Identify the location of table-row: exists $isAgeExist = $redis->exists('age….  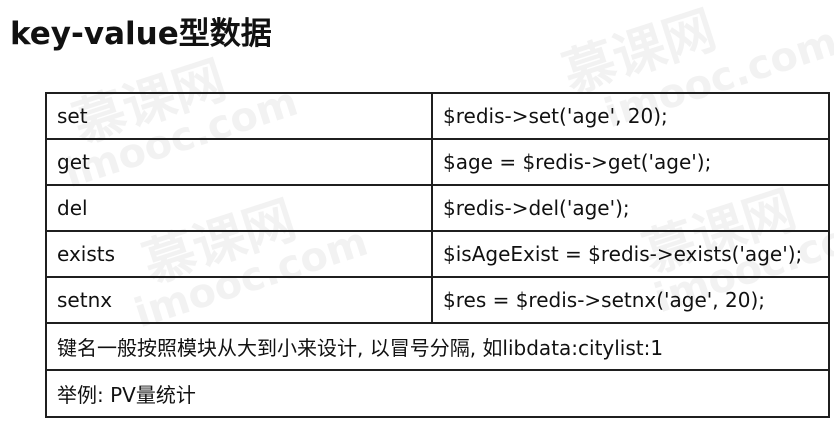
(437, 254).